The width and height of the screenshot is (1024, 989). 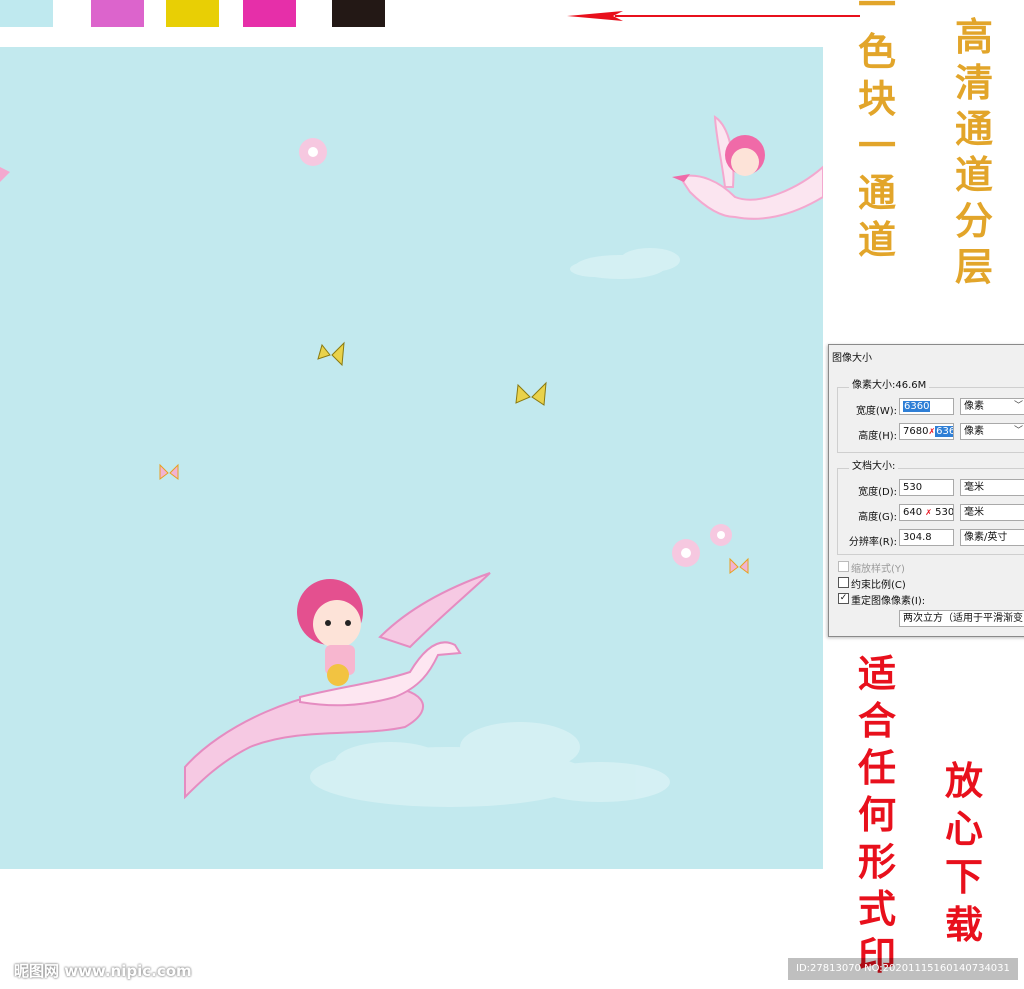 What do you see at coordinates (974, 82) in the screenshot?
I see `gold-char: 清` at bounding box center [974, 82].